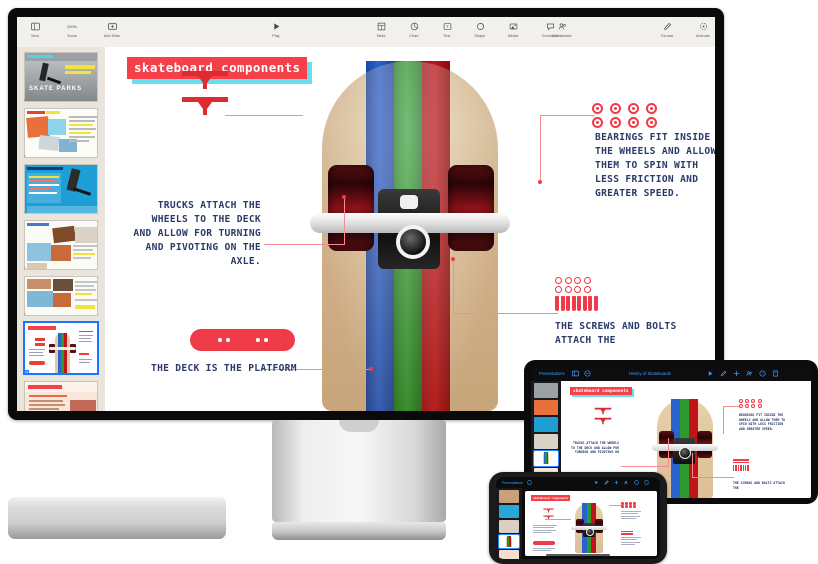 Image resolution: width=818 pixels, height=564 pixels. What do you see at coordinates (447, 29) in the screenshot?
I see `toolbar-text-button: T Text` at bounding box center [447, 29].